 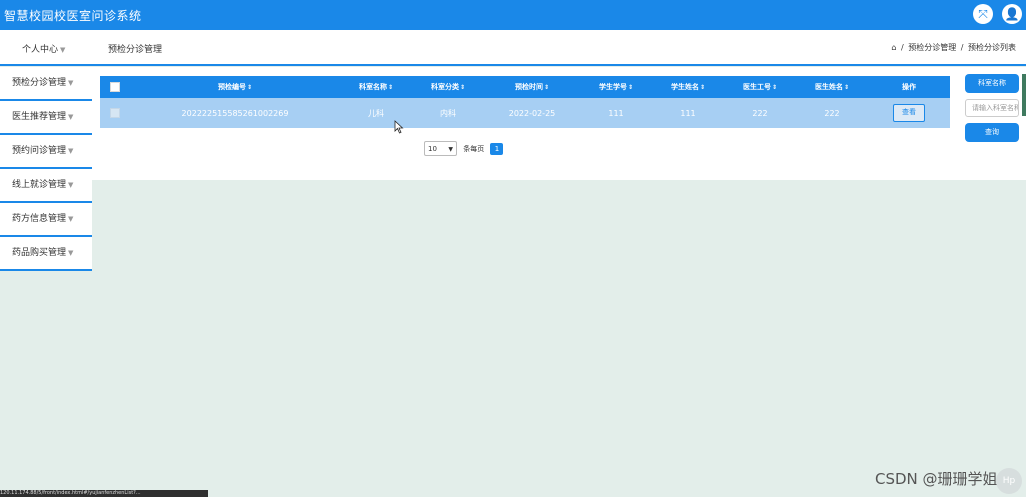 I want to click on action-cell: 查看, so click(x=909, y=113).